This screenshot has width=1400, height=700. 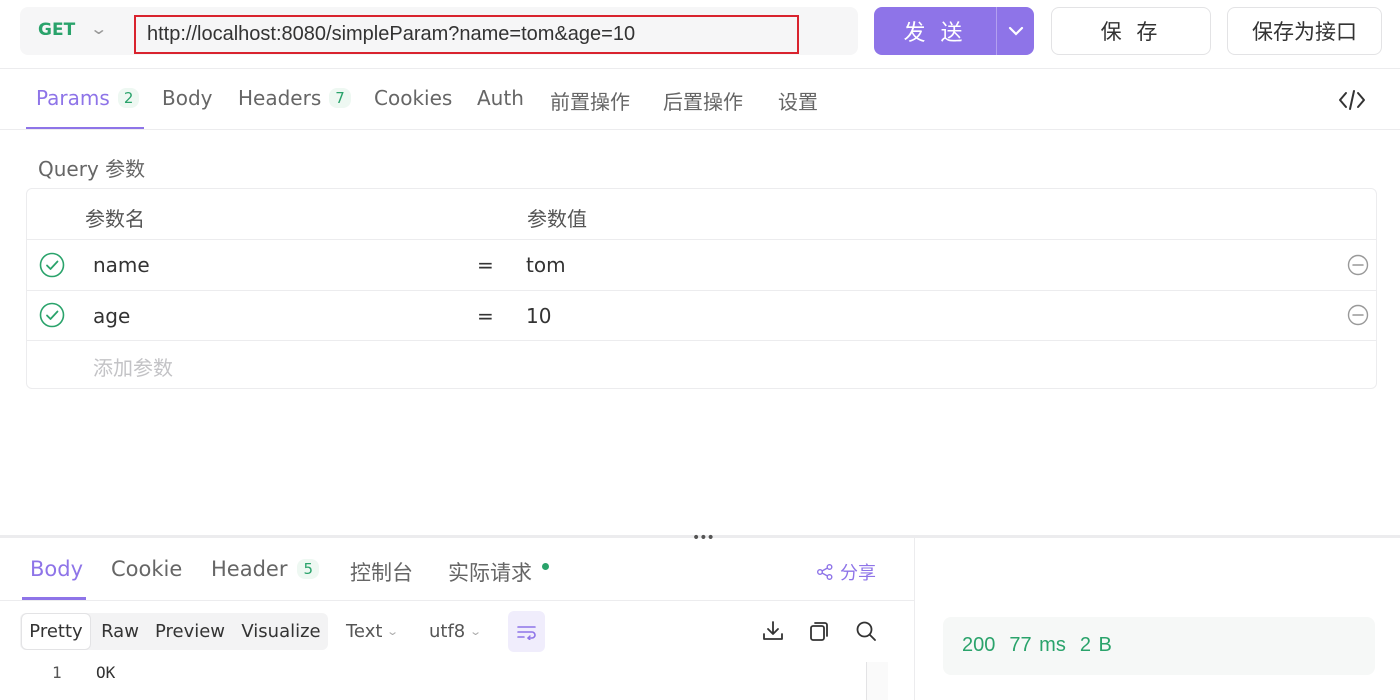 I want to click on header-count-badge: 5, so click(x=308, y=569).